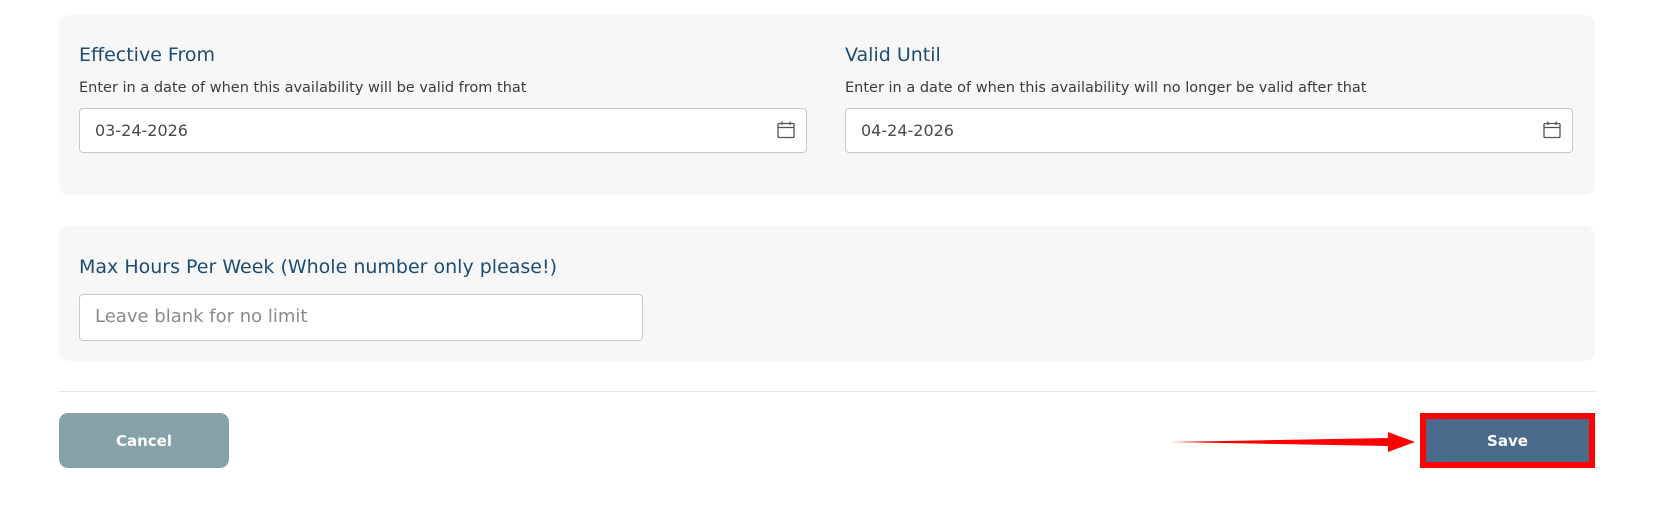  I want to click on red-arrow-annotation, so click(1292, 442).